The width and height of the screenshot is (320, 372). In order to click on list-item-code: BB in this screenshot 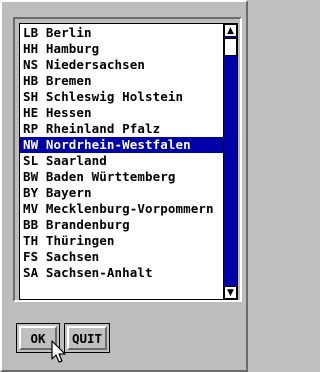, I will do `click(31, 224)`.